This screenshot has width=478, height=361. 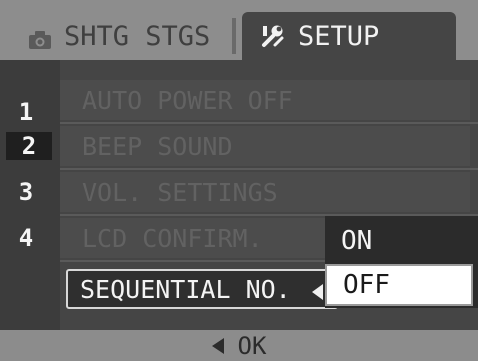 I want to click on page-number: 1, so click(x=26, y=112).